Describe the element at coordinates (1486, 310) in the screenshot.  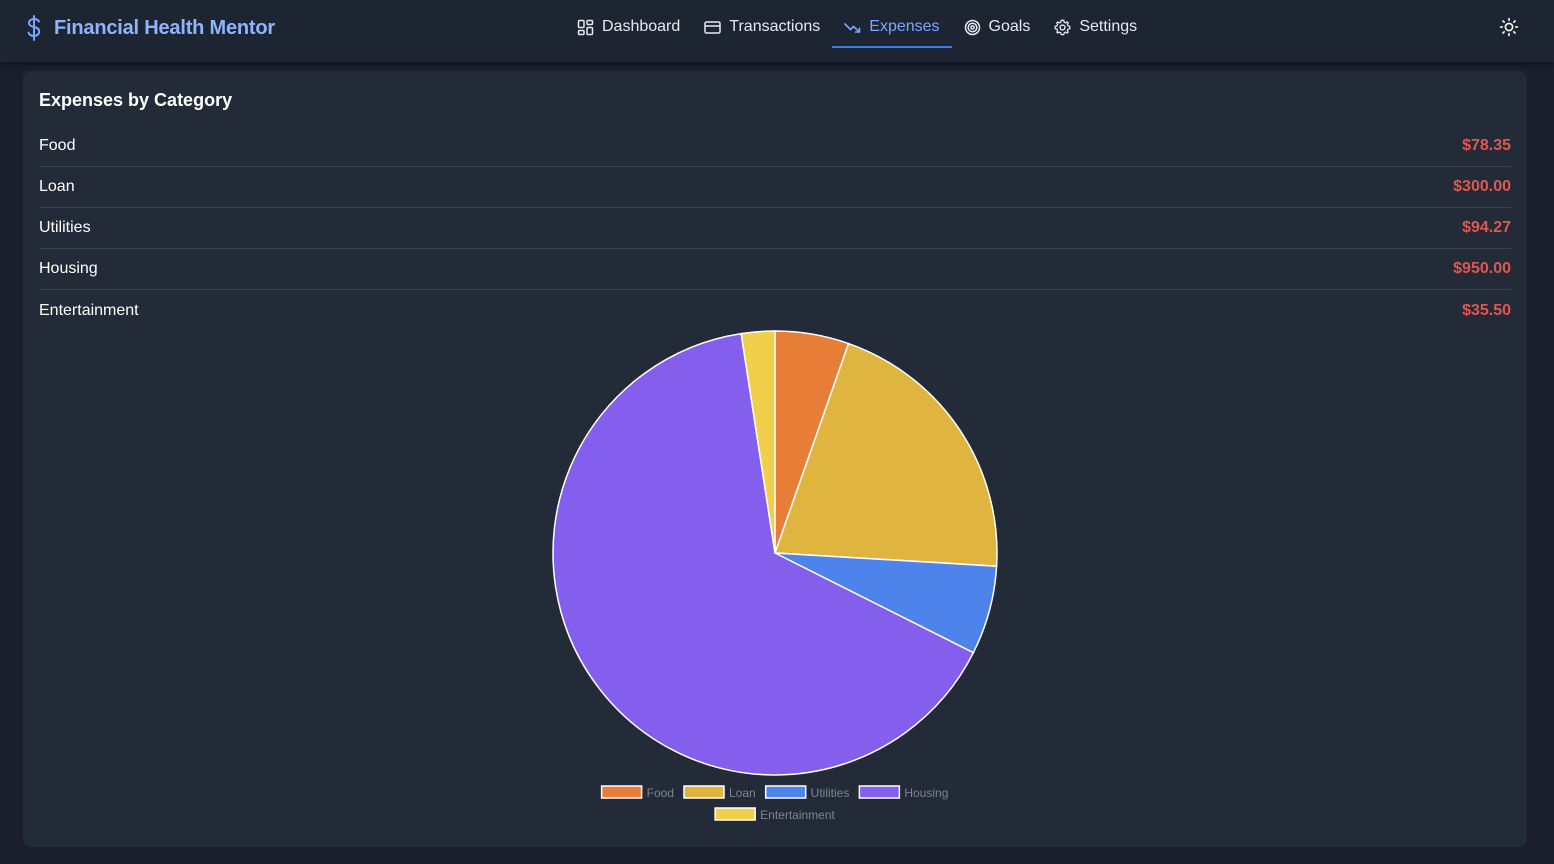
I see `expense-amount: $35.50` at that location.